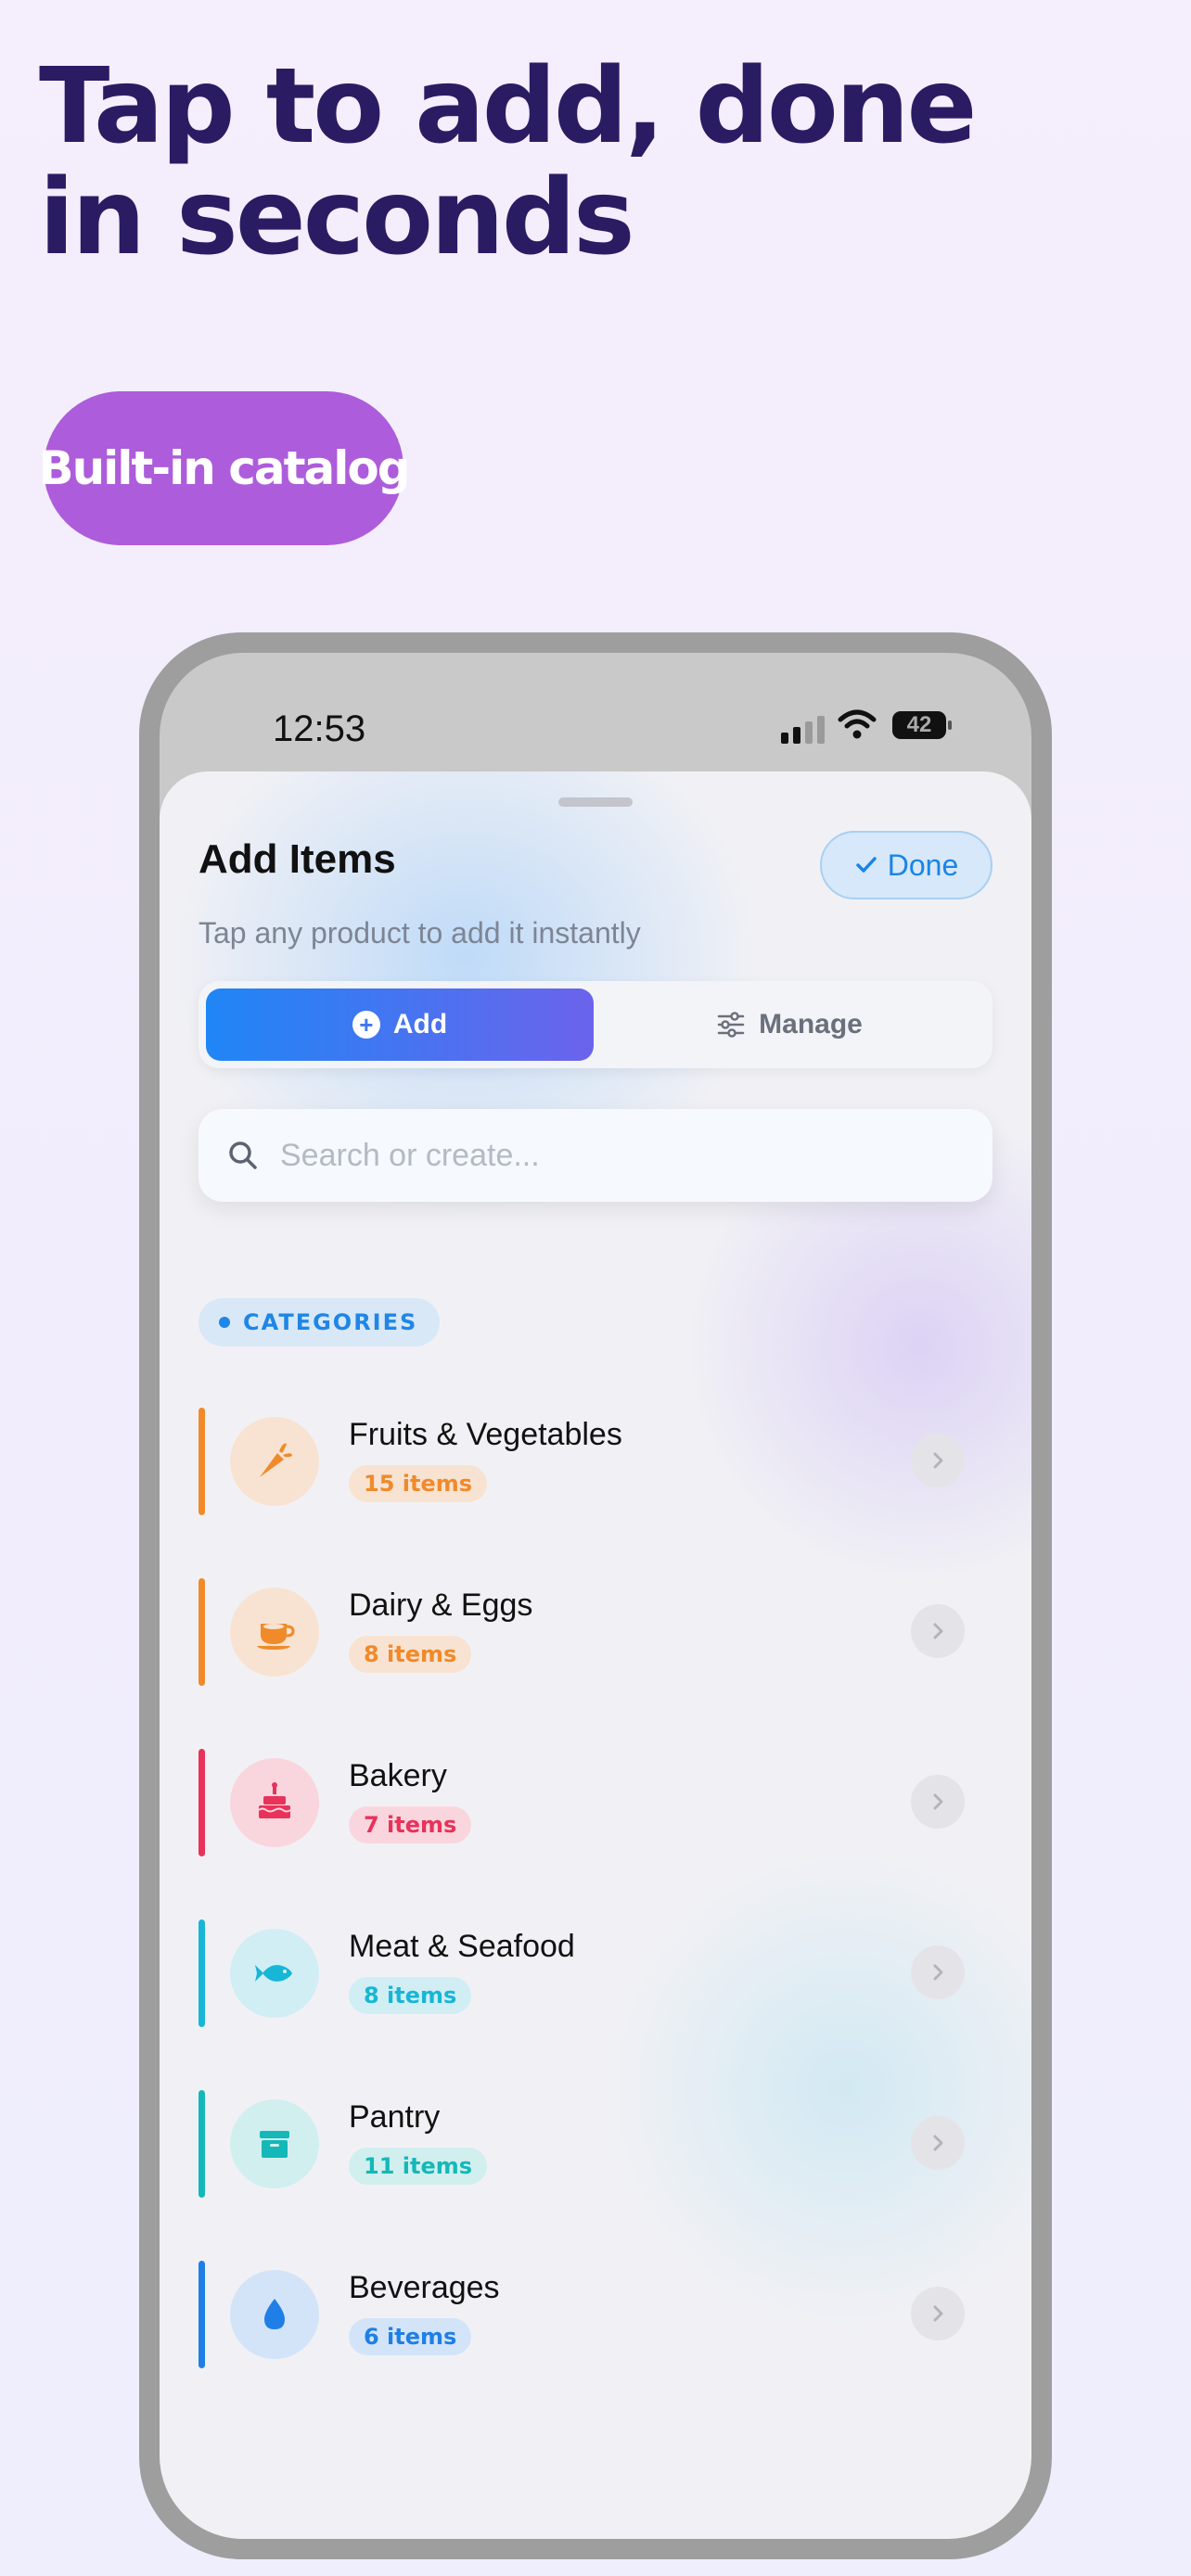  Describe the element at coordinates (595, 2324) in the screenshot. I see `category-row-beverages: Beverages 6 items` at that location.